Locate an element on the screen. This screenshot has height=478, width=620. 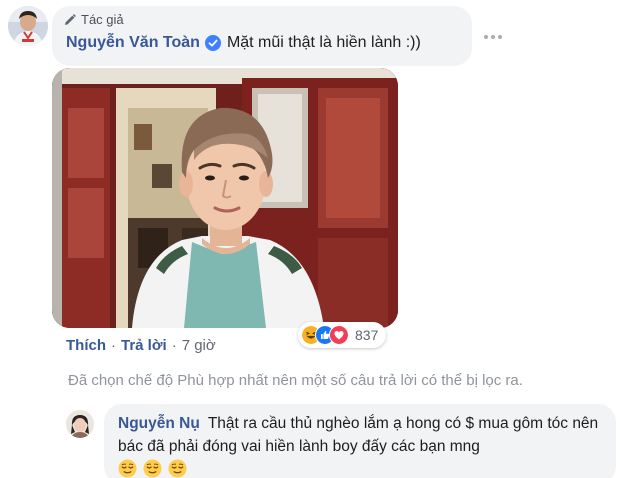
reaction-count: 837 is located at coordinates (367, 335).